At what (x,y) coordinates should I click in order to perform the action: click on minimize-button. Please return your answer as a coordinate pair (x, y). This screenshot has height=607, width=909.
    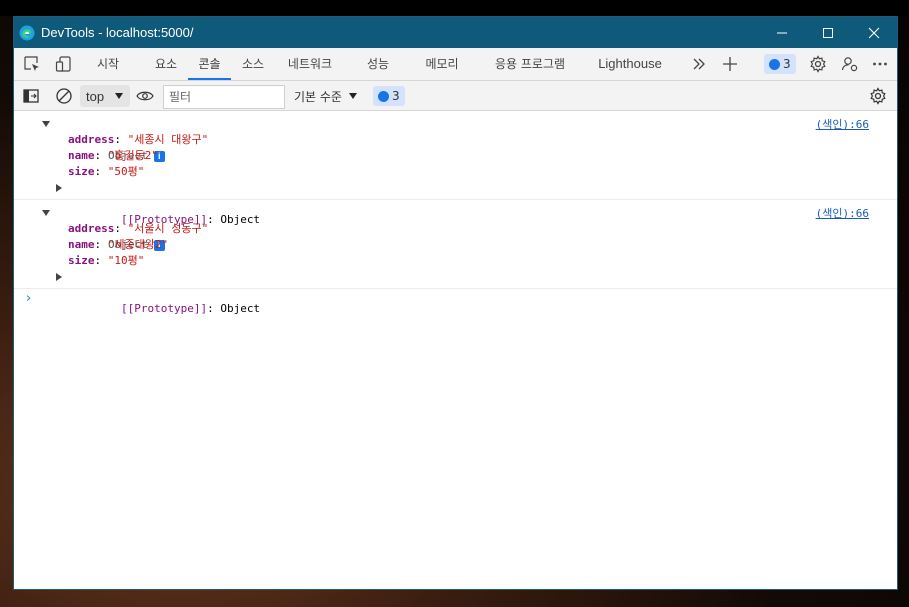
    Looking at the image, I should click on (782, 32).